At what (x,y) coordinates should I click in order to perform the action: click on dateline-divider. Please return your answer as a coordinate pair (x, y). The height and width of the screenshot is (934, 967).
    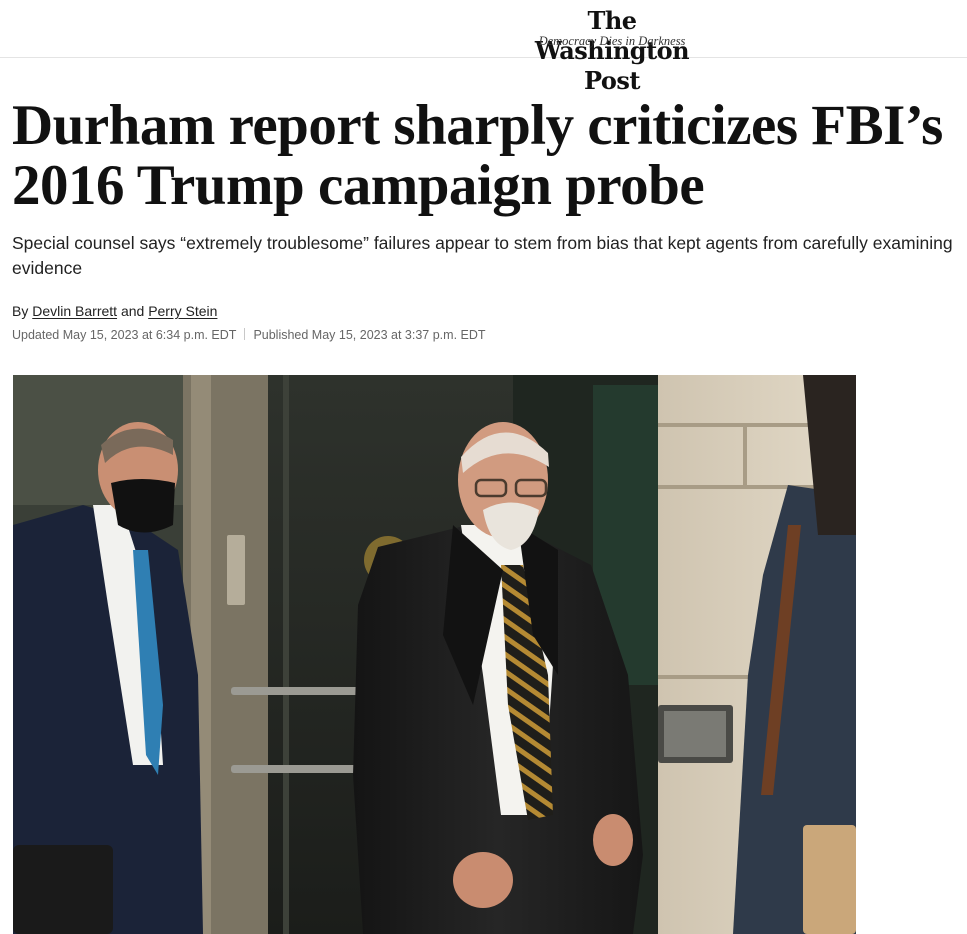
    Looking at the image, I should click on (245, 334).